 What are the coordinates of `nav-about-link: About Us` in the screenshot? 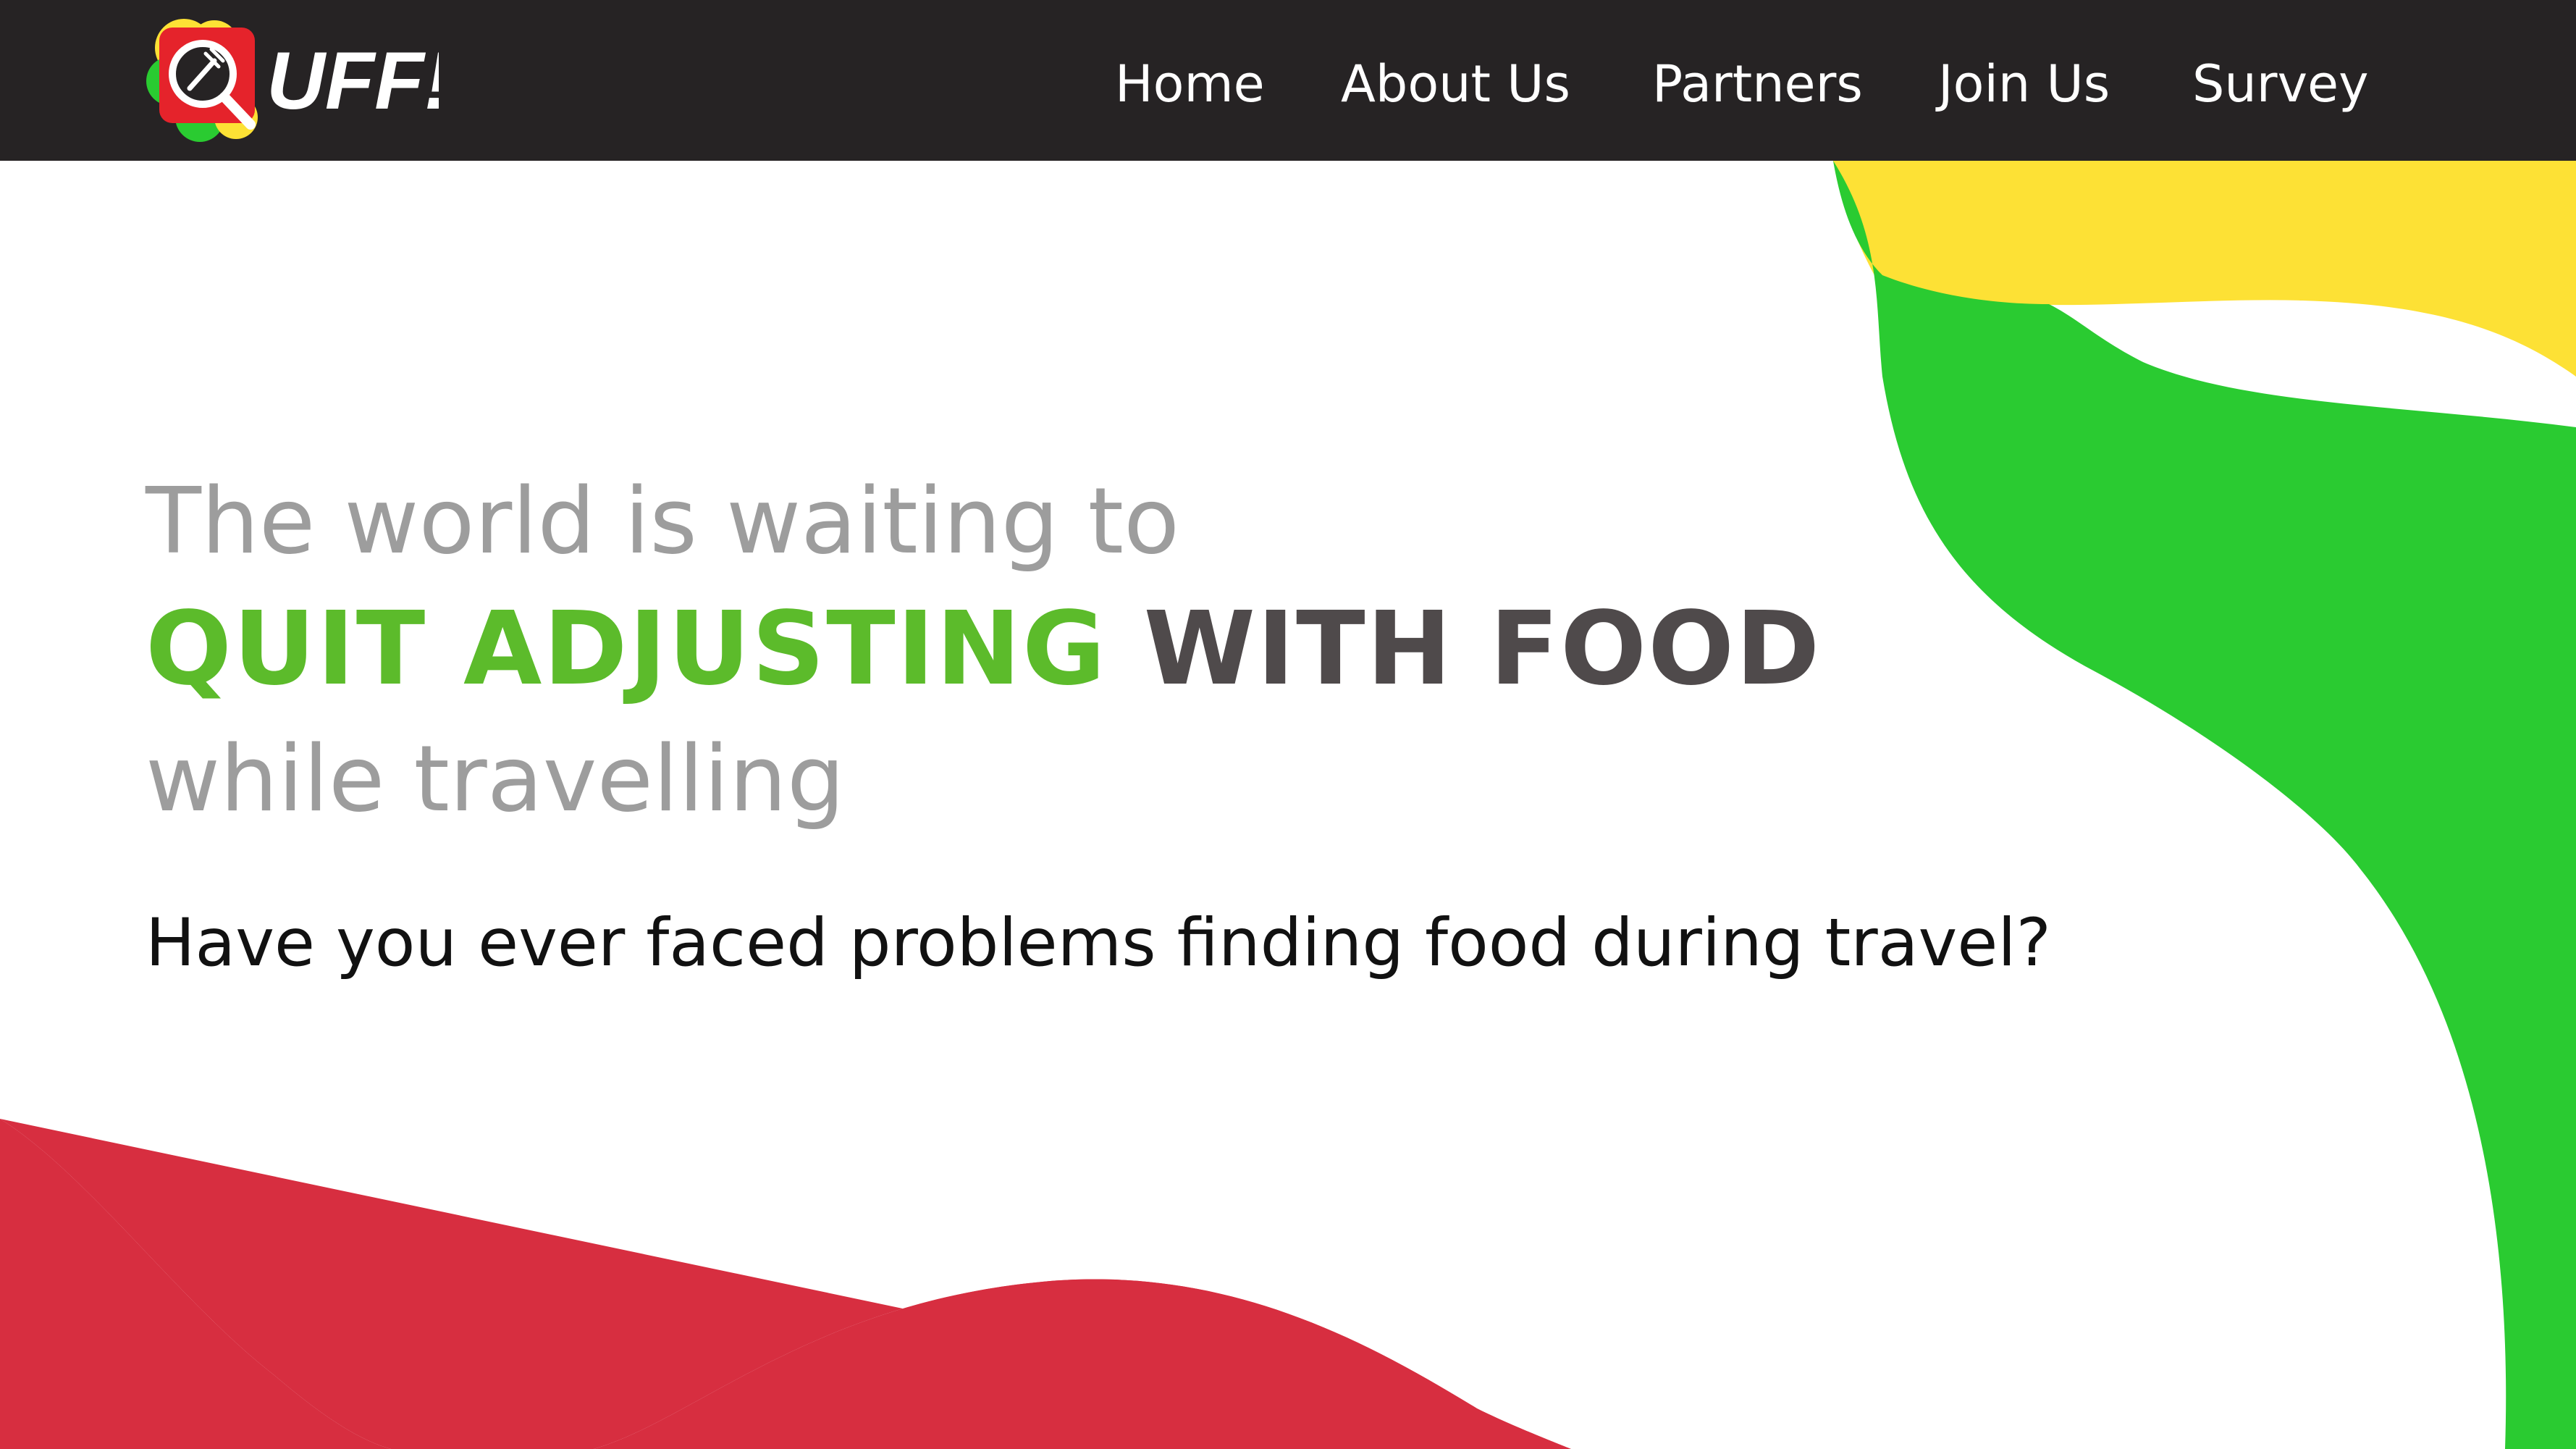 It's located at (1455, 84).